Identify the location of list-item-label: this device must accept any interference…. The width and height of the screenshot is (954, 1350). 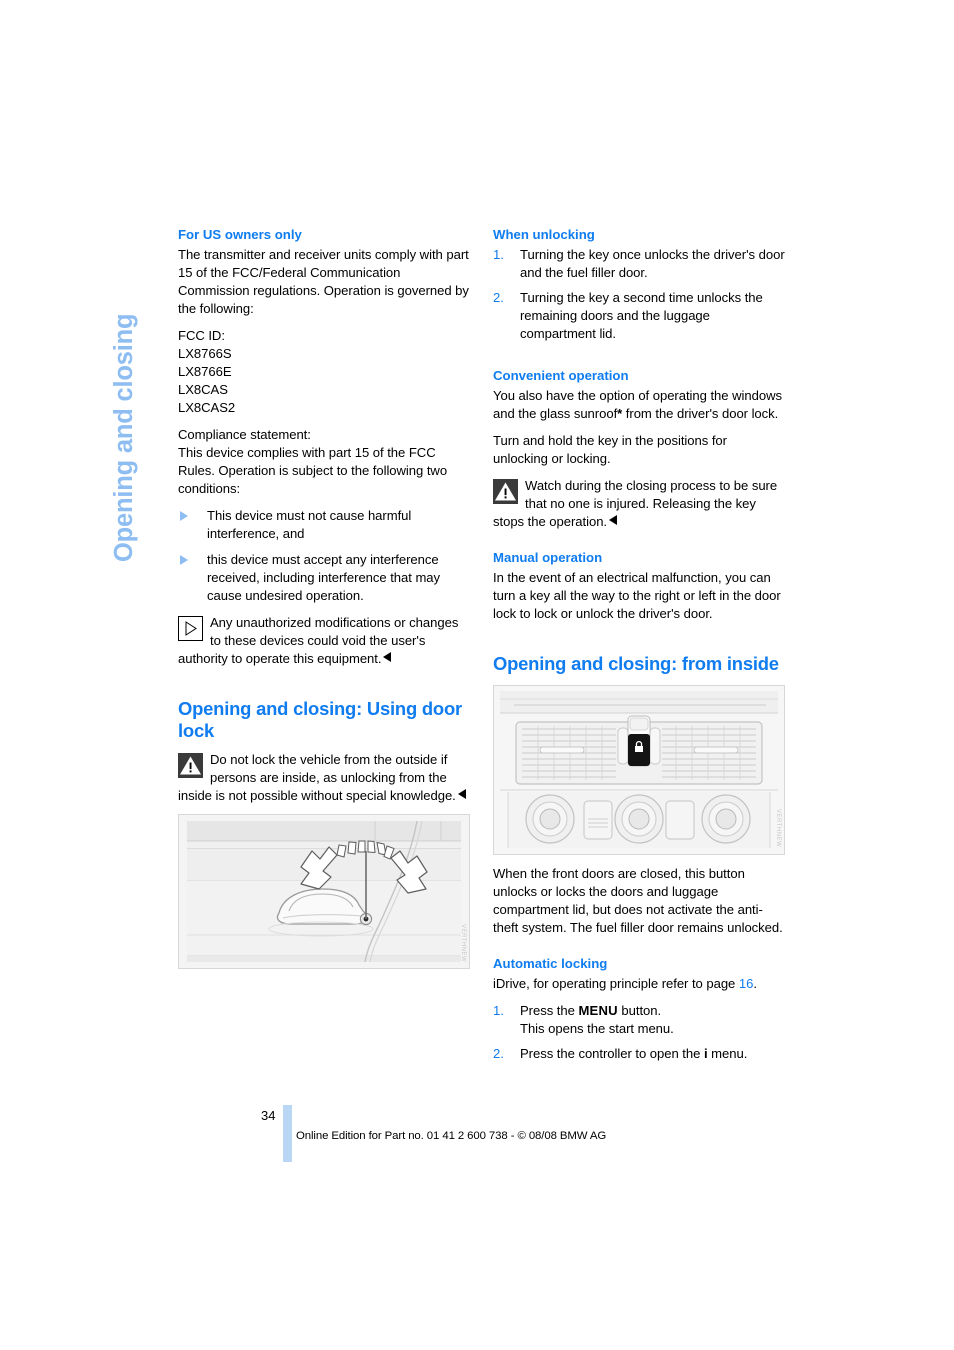
(324, 578).